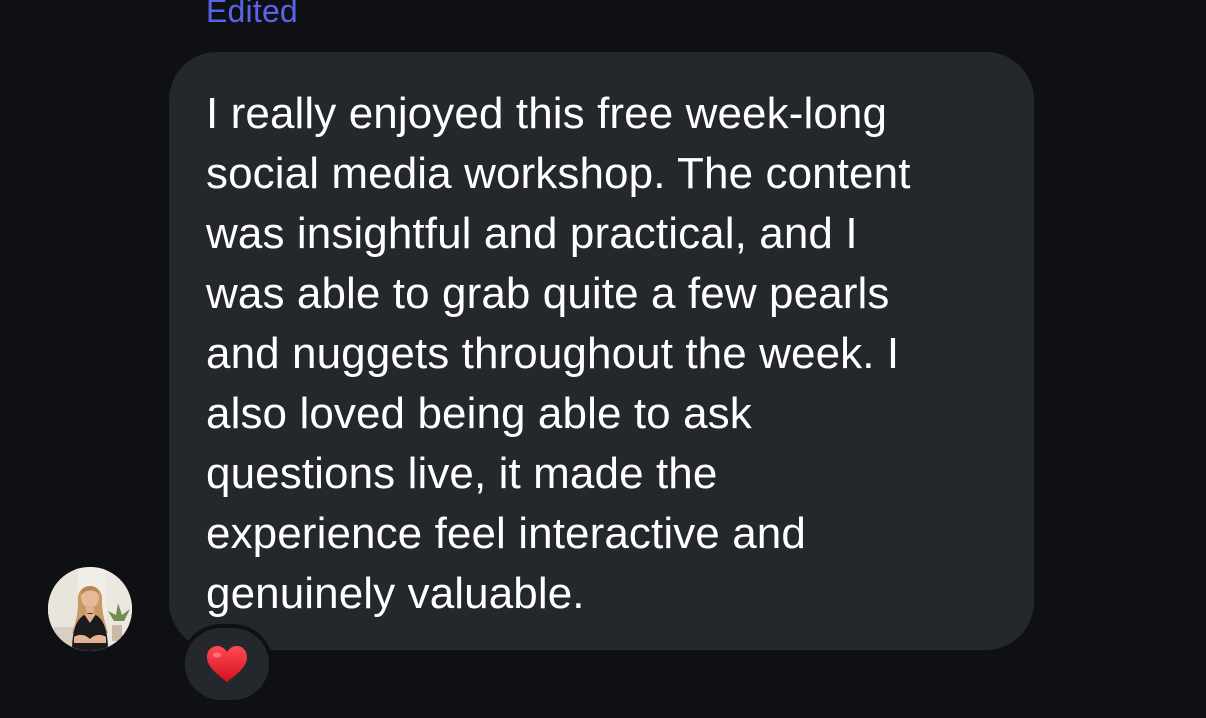 The image size is (1206, 718). What do you see at coordinates (506, 533) in the screenshot?
I see `message-line: experience feel interactive and` at bounding box center [506, 533].